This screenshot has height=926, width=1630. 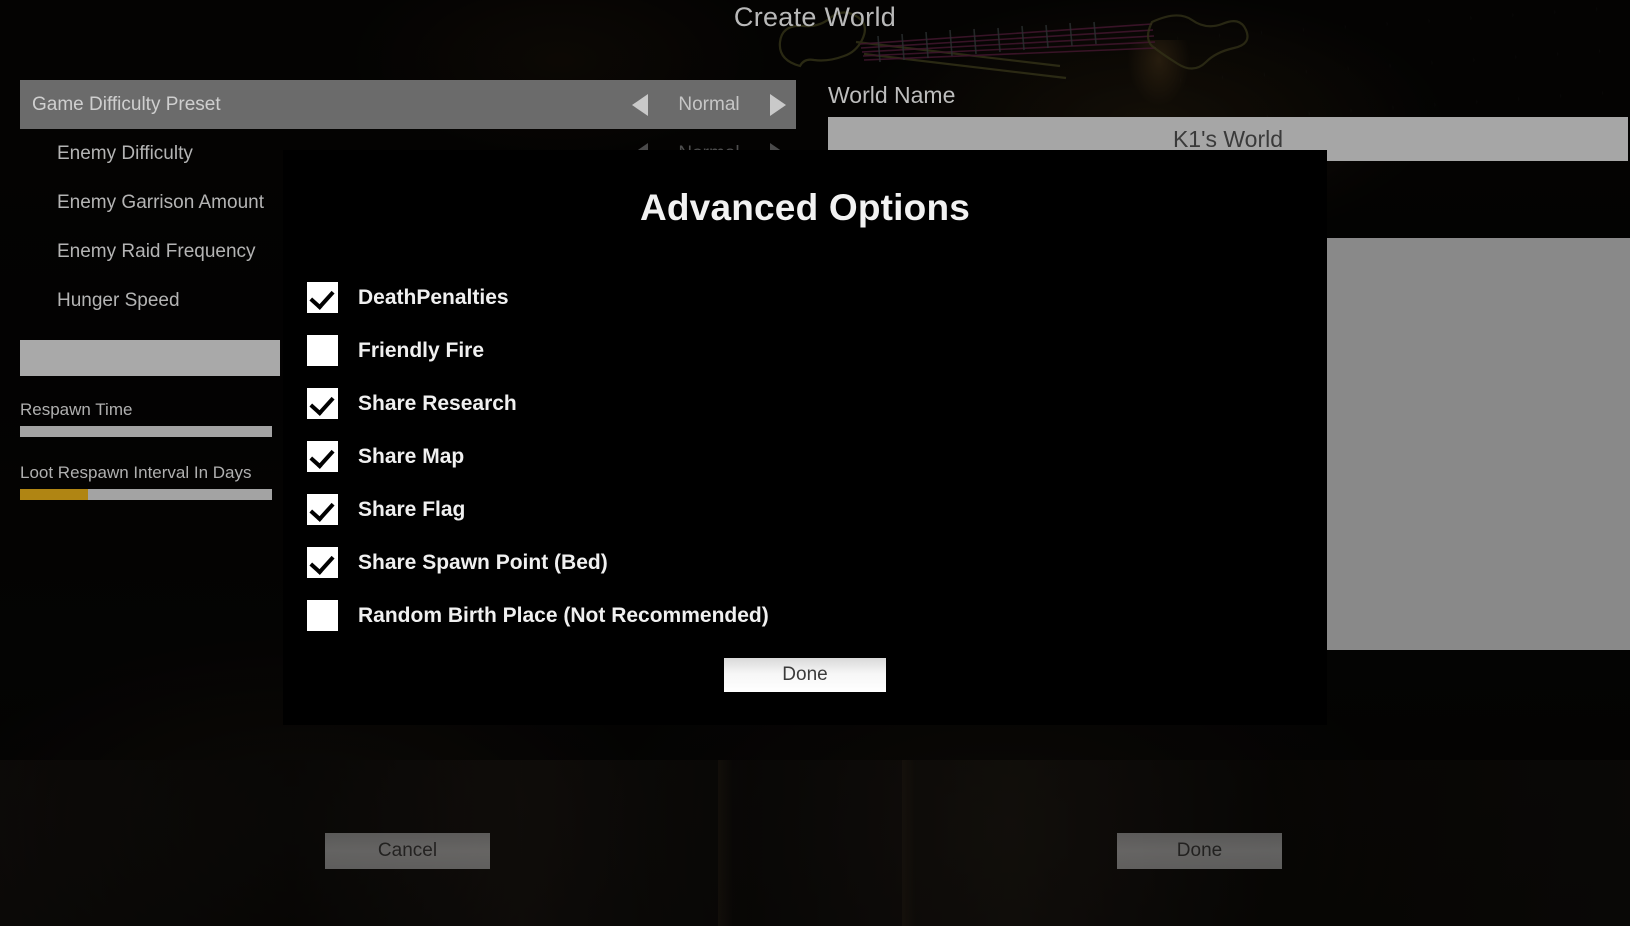 I want to click on dialog-done-button: Done, so click(x=805, y=675).